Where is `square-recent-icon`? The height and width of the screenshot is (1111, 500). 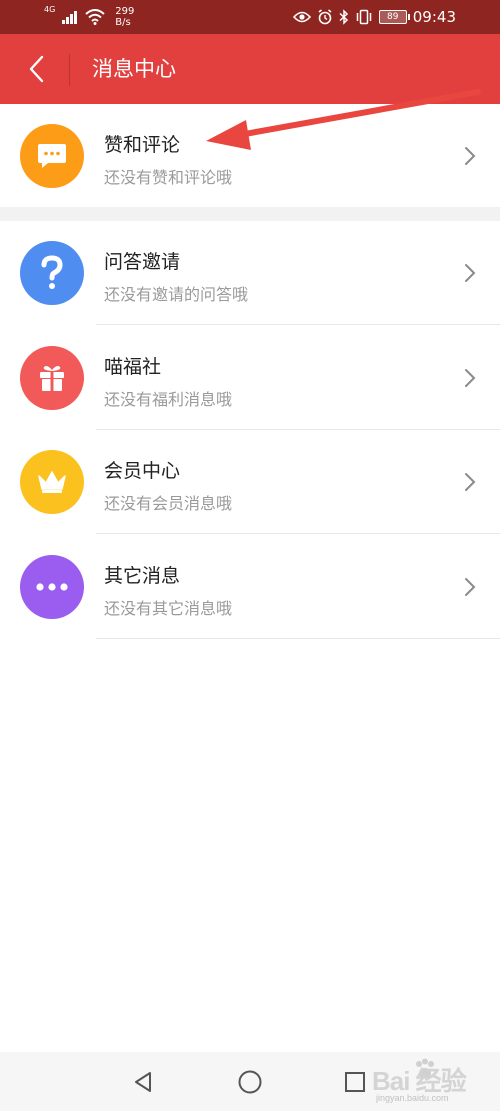
square-recent-icon is located at coordinates (355, 1082).